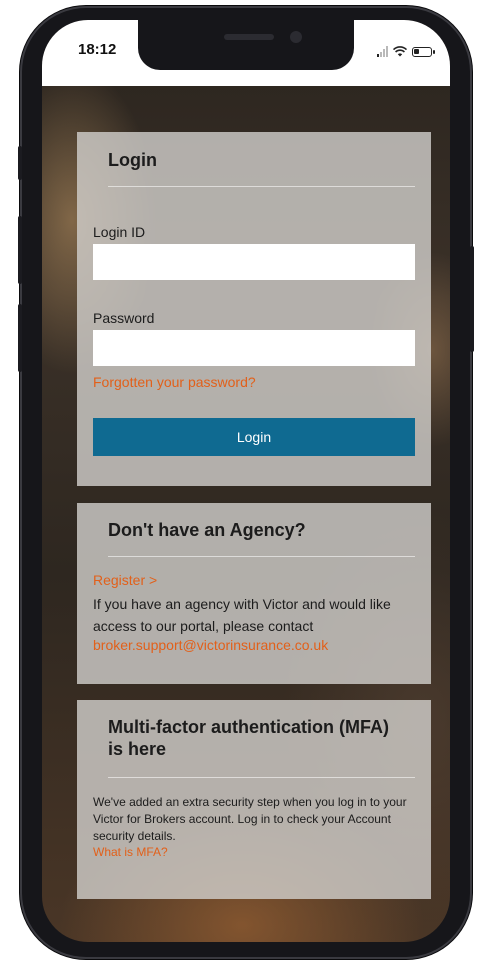 This screenshot has width=492, height=965. Describe the element at coordinates (472, 299) in the screenshot. I see `power-button` at that location.